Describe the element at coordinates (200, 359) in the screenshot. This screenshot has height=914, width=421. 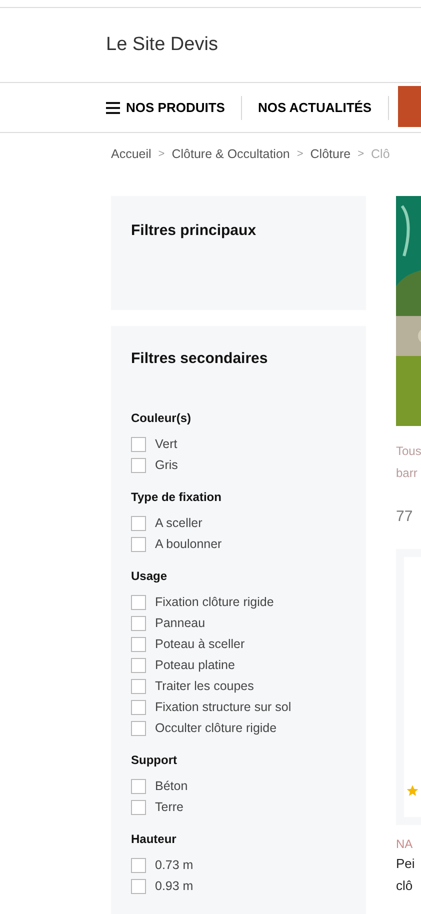
I see `panel-title: Filtres secondaires` at that location.